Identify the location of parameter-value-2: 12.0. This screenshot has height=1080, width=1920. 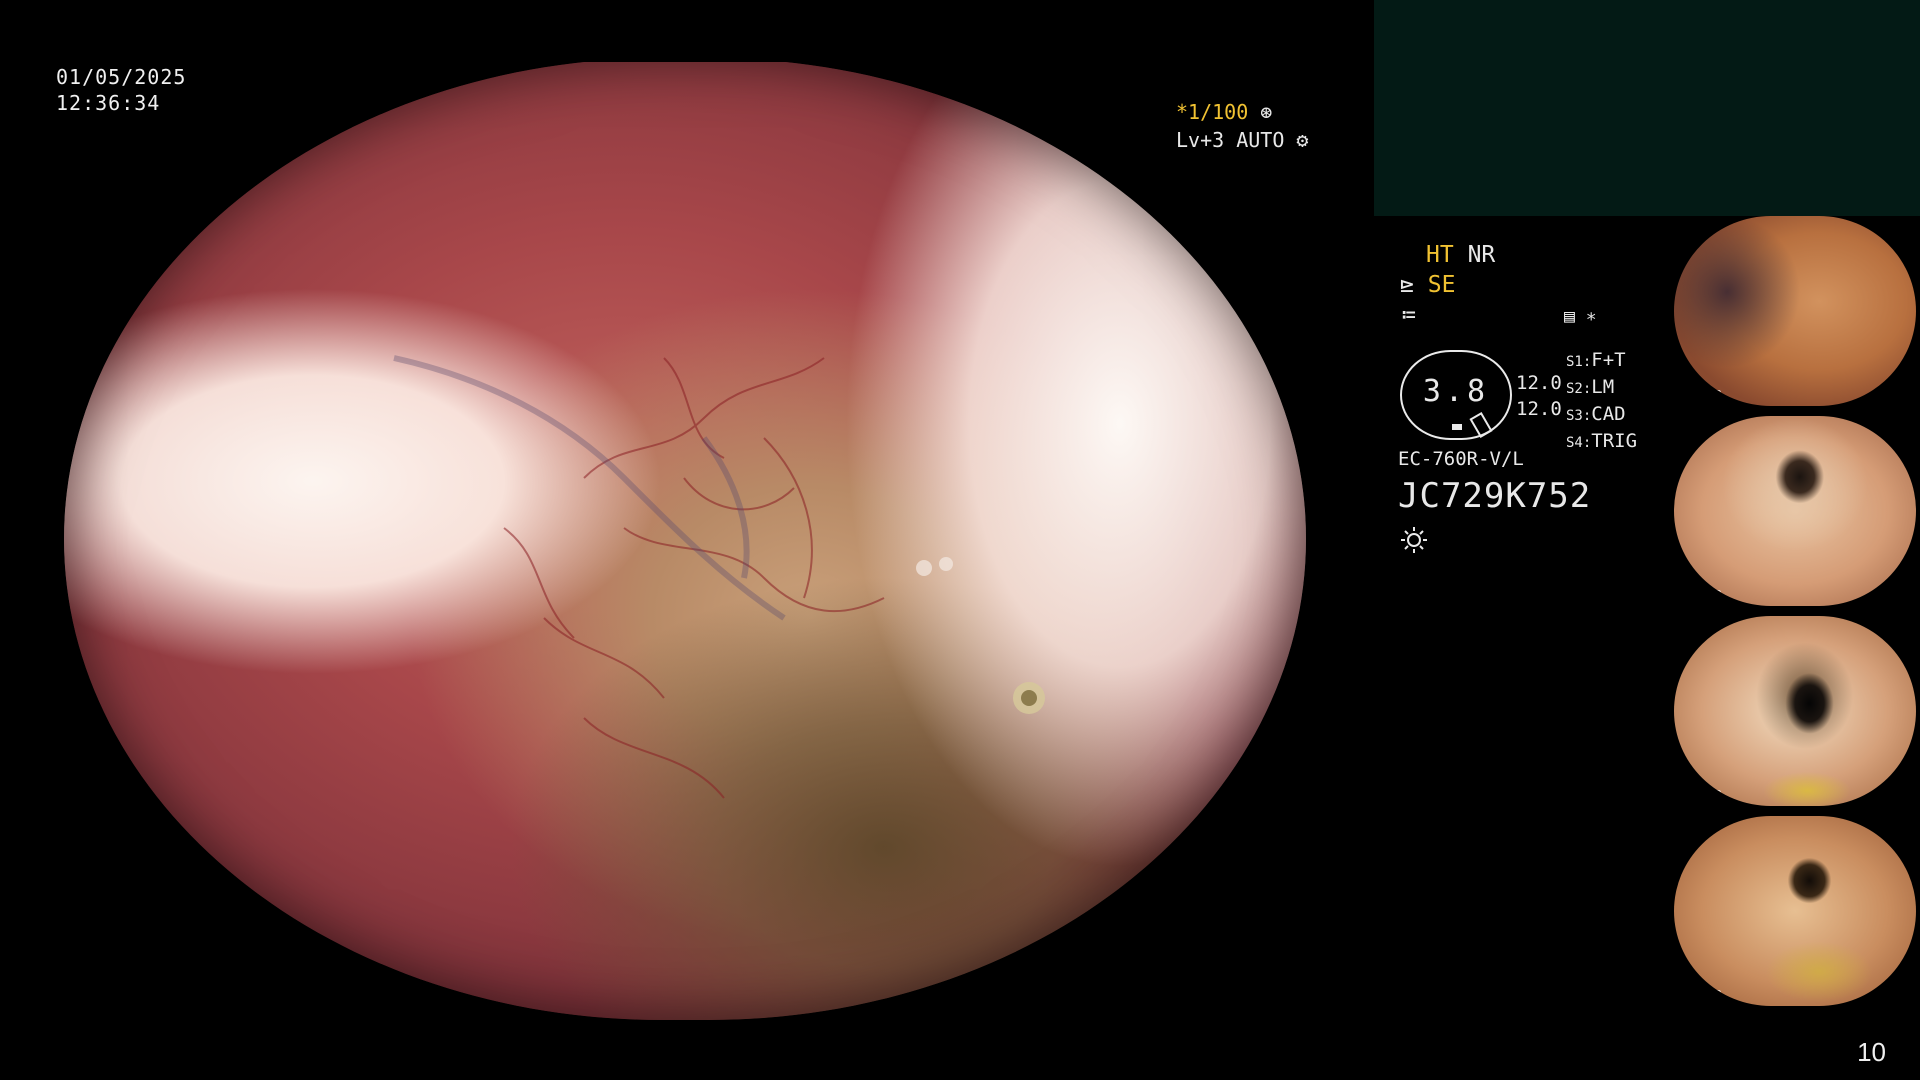
(1539, 409).